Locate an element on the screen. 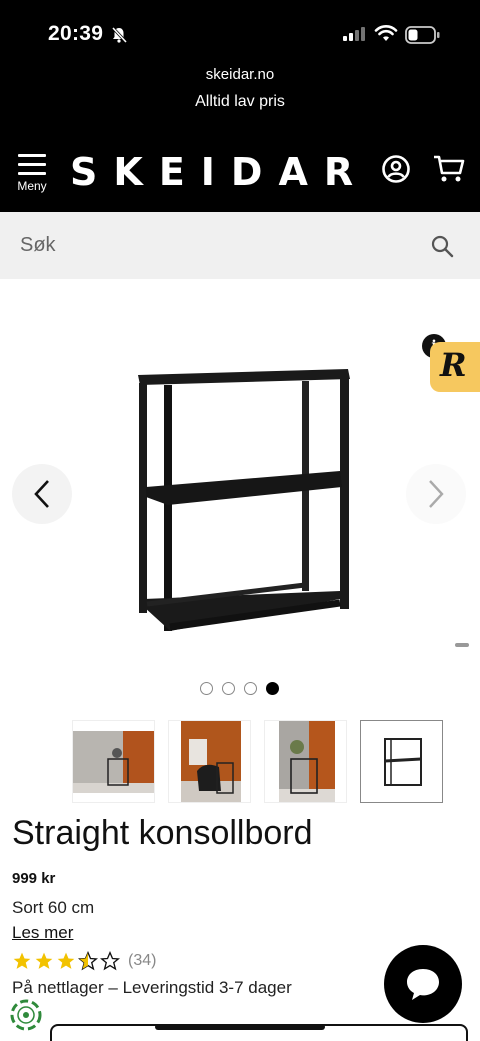  site-logo: SKEIDAR is located at coordinates (219, 172).